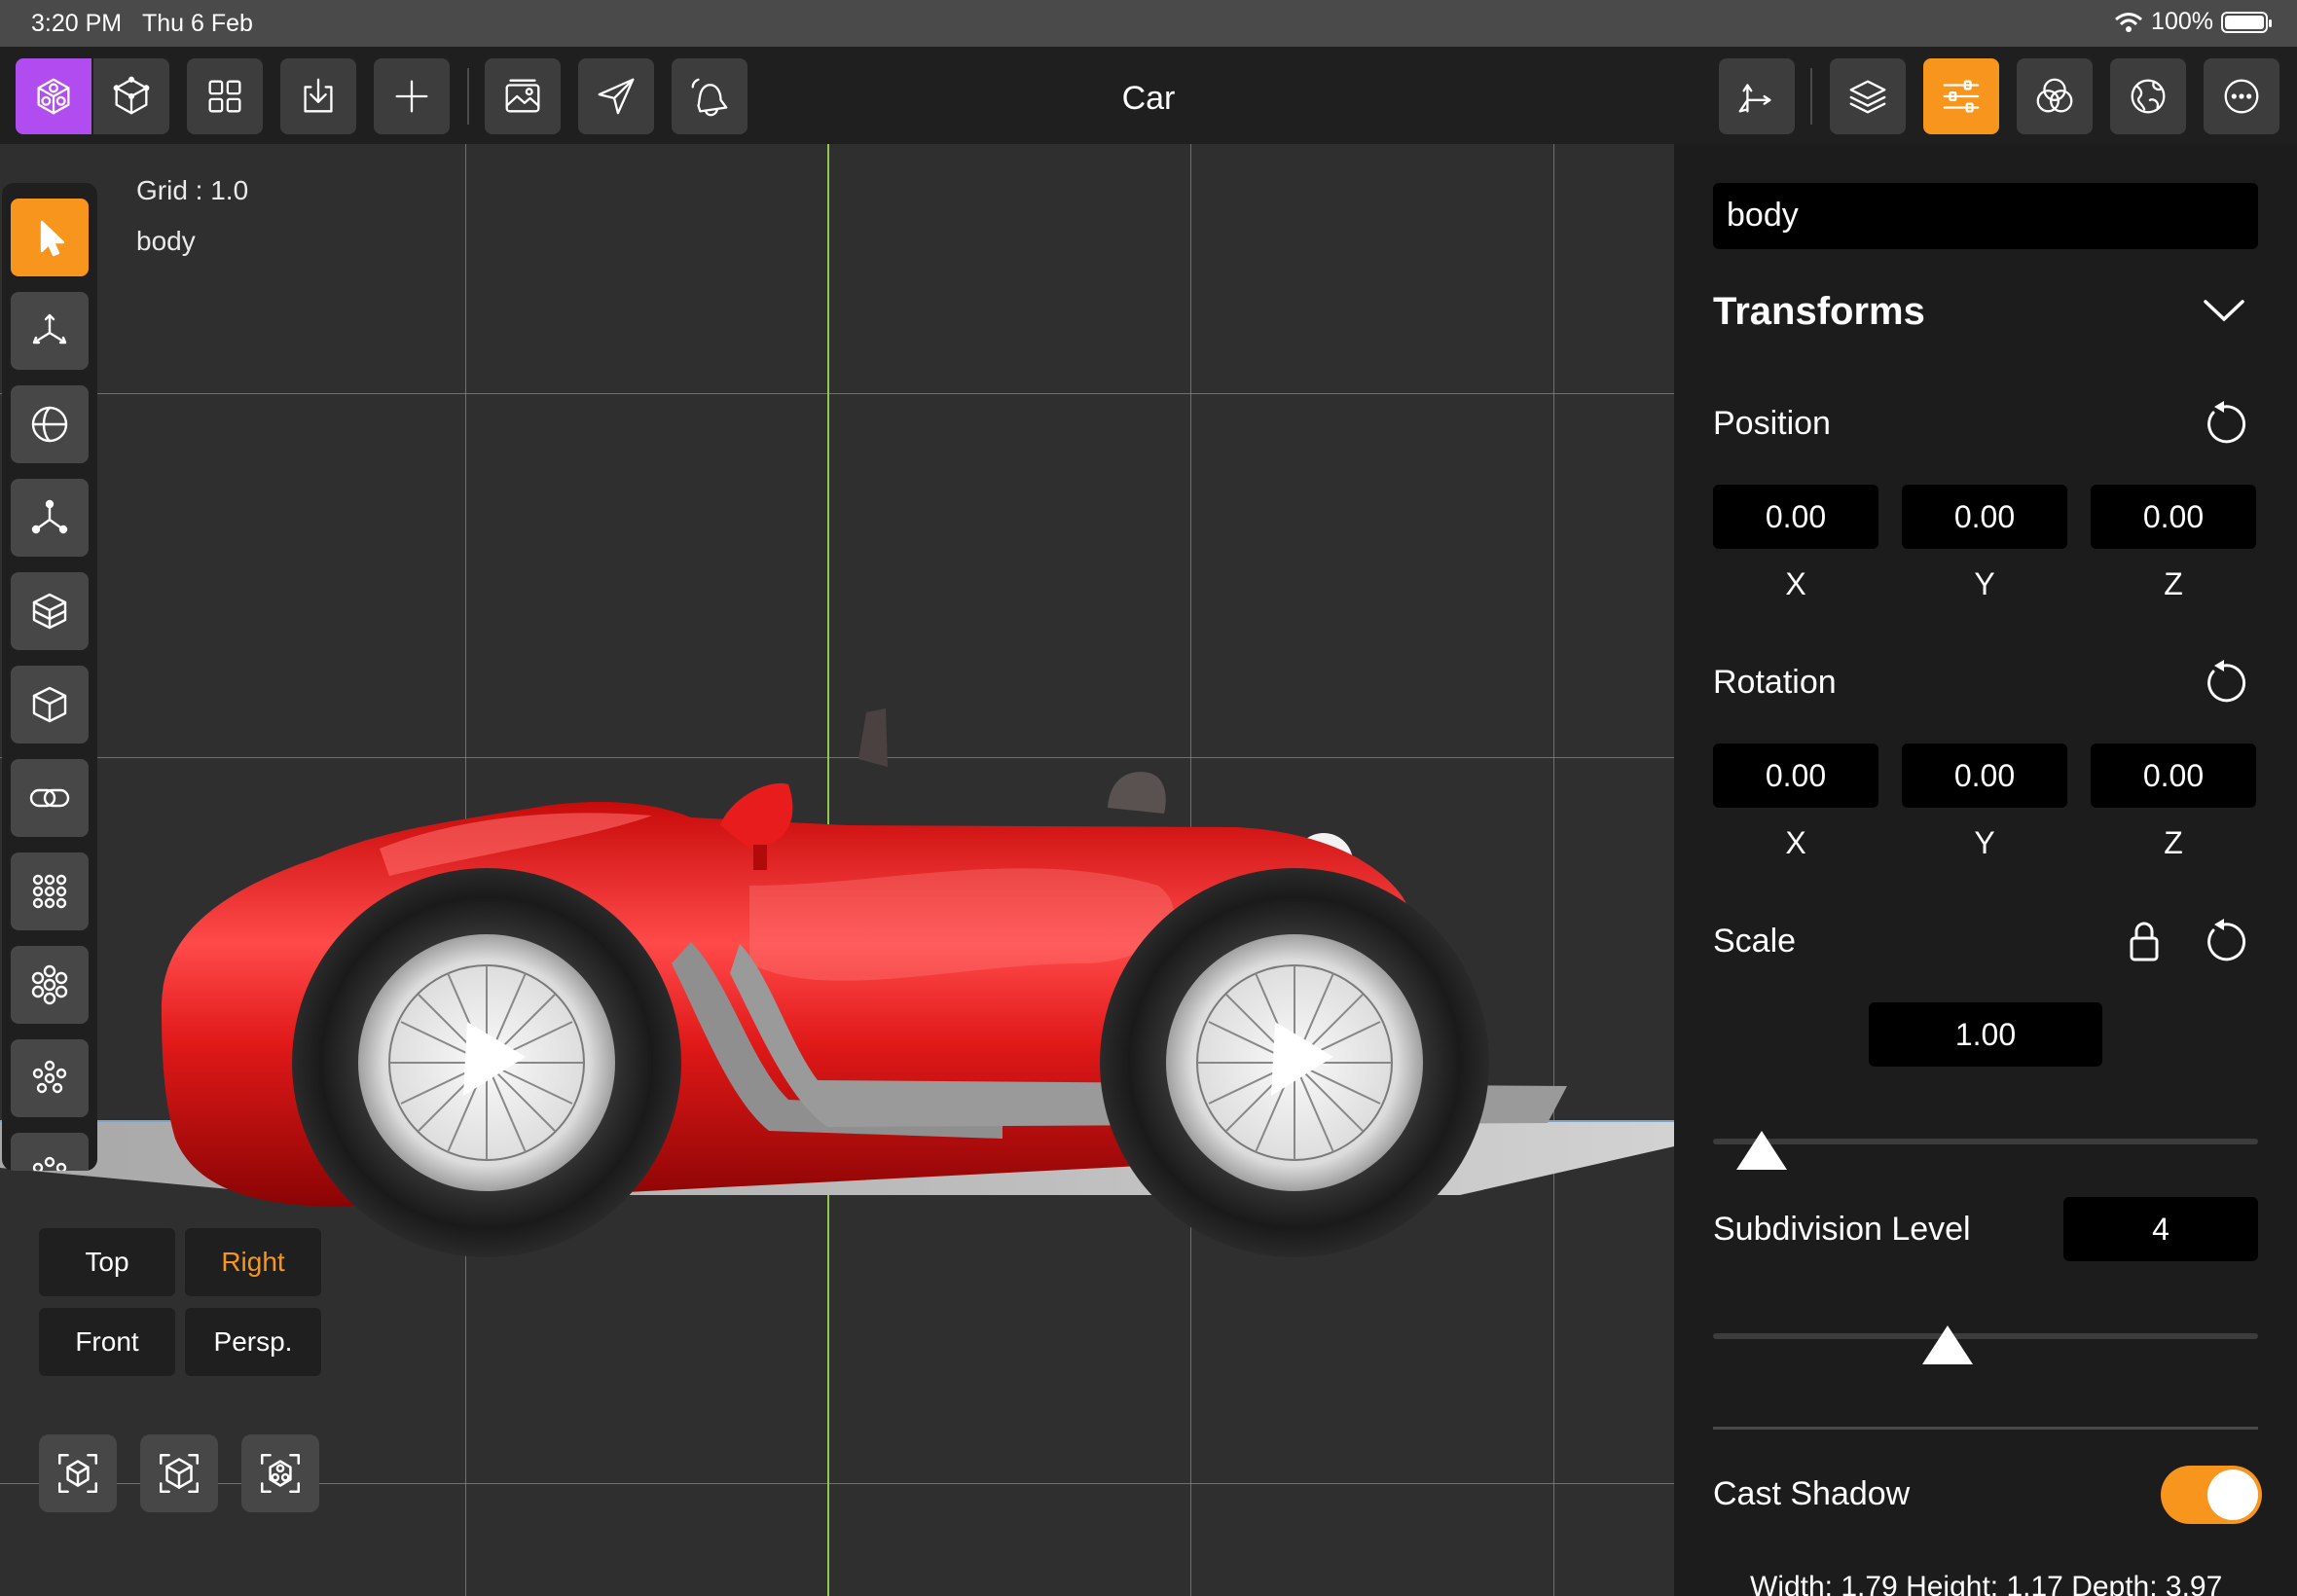 Image resolution: width=2297 pixels, height=1596 pixels. What do you see at coordinates (50, 518) in the screenshot?
I see `scale-icon` at bounding box center [50, 518].